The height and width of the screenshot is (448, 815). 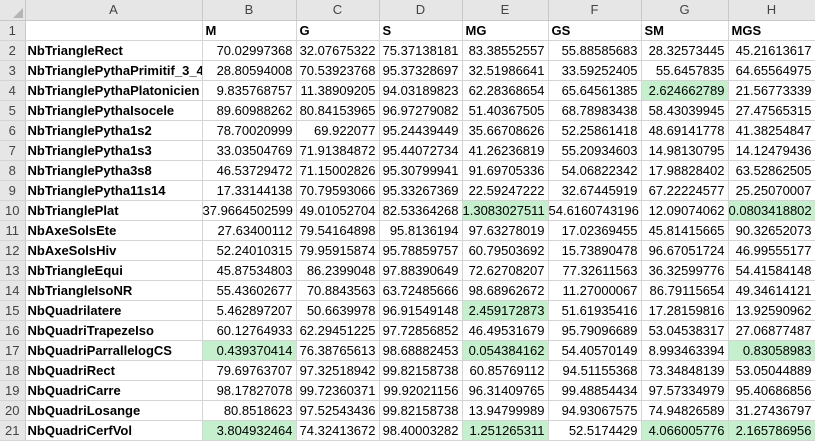 What do you see at coordinates (421, 230) in the screenshot?
I see `cell-value: 95.8136194` at bounding box center [421, 230].